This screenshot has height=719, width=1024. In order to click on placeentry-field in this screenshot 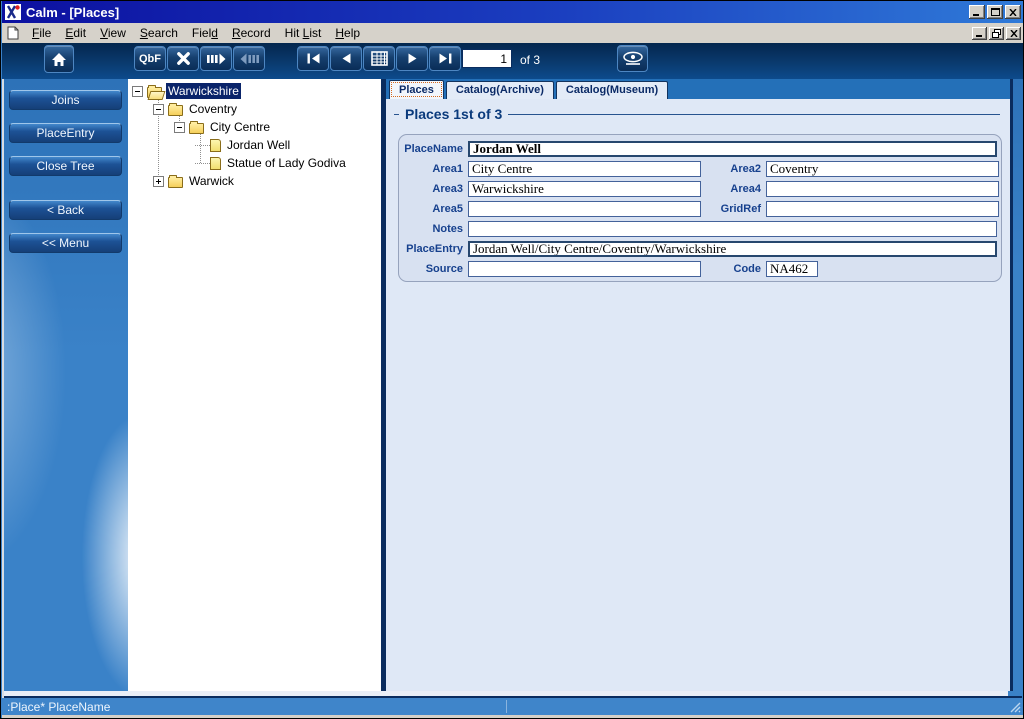, I will do `click(732, 249)`.